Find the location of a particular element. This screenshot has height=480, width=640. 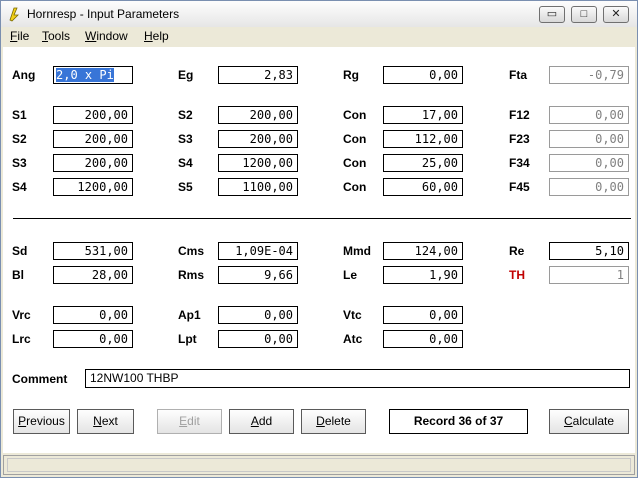

menu-window: Window is located at coordinates (106, 36).